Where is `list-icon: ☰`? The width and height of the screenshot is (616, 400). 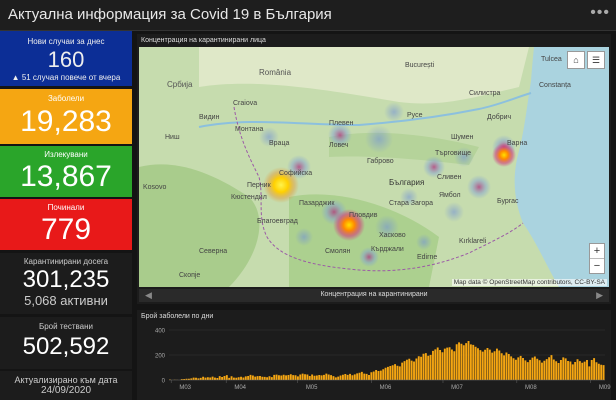 list-icon: ☰ is located at coordinates (596, 60).